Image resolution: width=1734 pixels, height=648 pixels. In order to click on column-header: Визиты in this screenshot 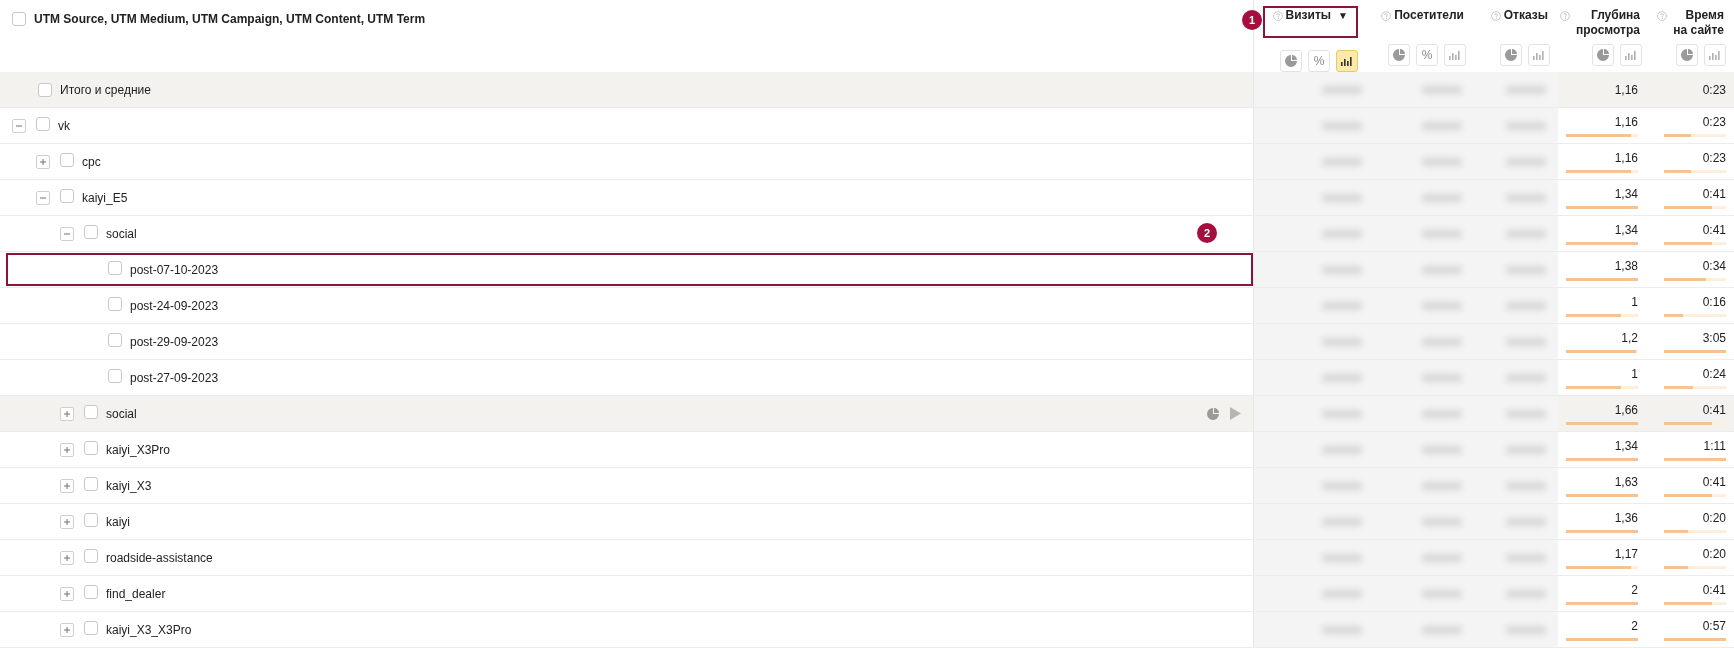, I will do `click(1308, 15)`.